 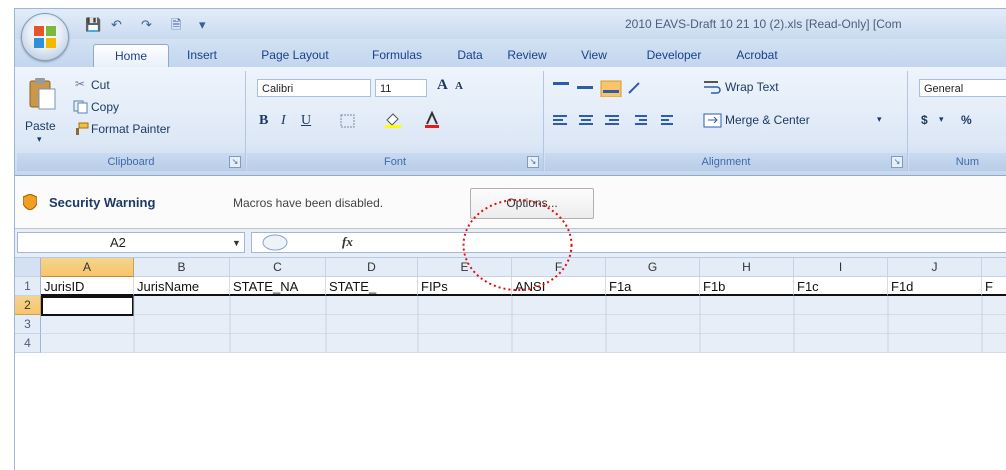 I want to click on column-header-i: I, so click(x=841, y=267).